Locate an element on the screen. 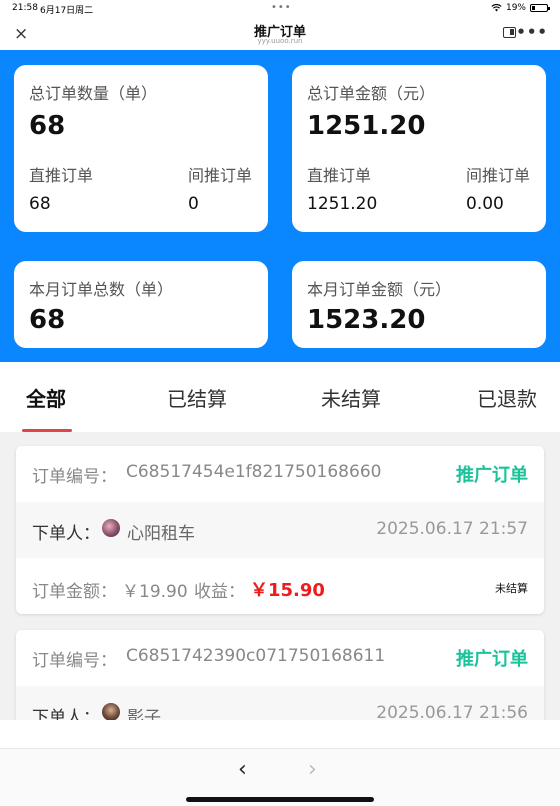 The width and height of the screenshot is (560, 806). amount-label: 订单金额： is located at coordinates (74, 592).